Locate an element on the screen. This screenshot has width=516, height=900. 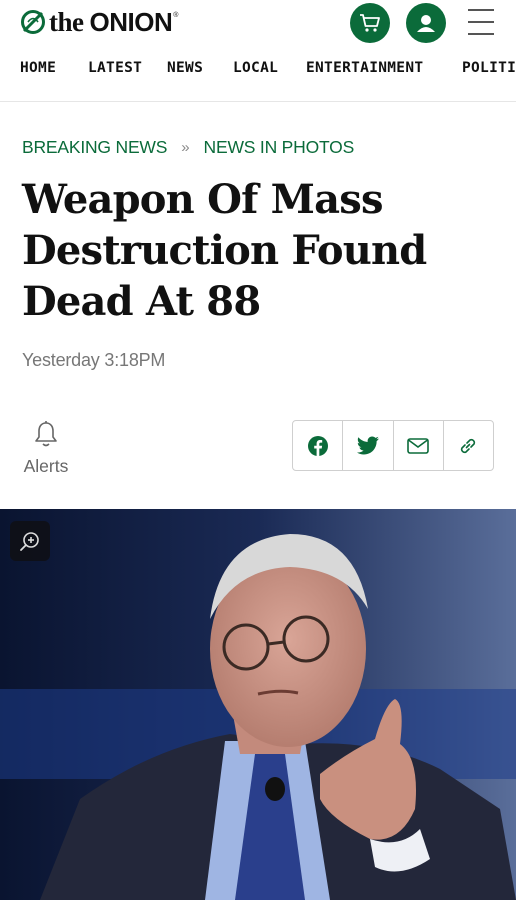
zoom-in-icon is located at coordinates (29, 541).